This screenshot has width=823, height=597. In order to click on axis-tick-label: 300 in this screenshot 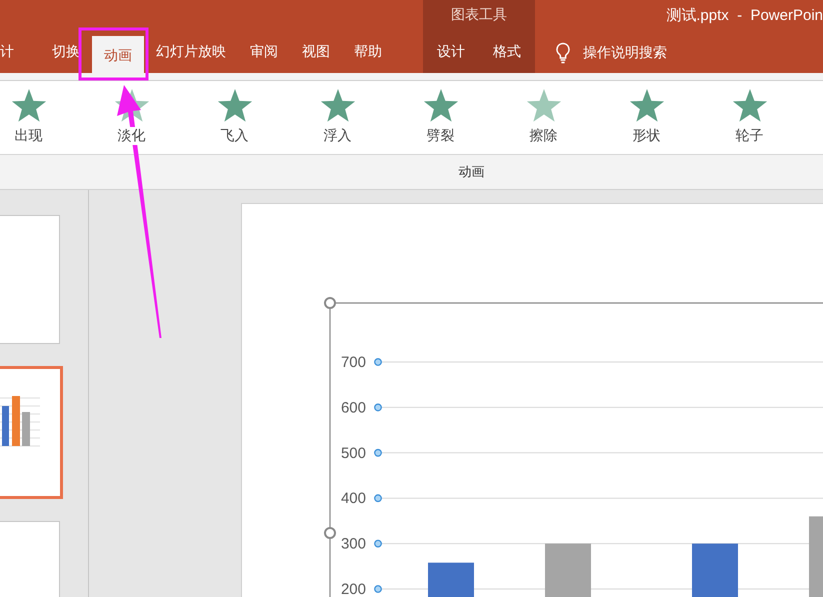, I will do `click(353, 544)`.